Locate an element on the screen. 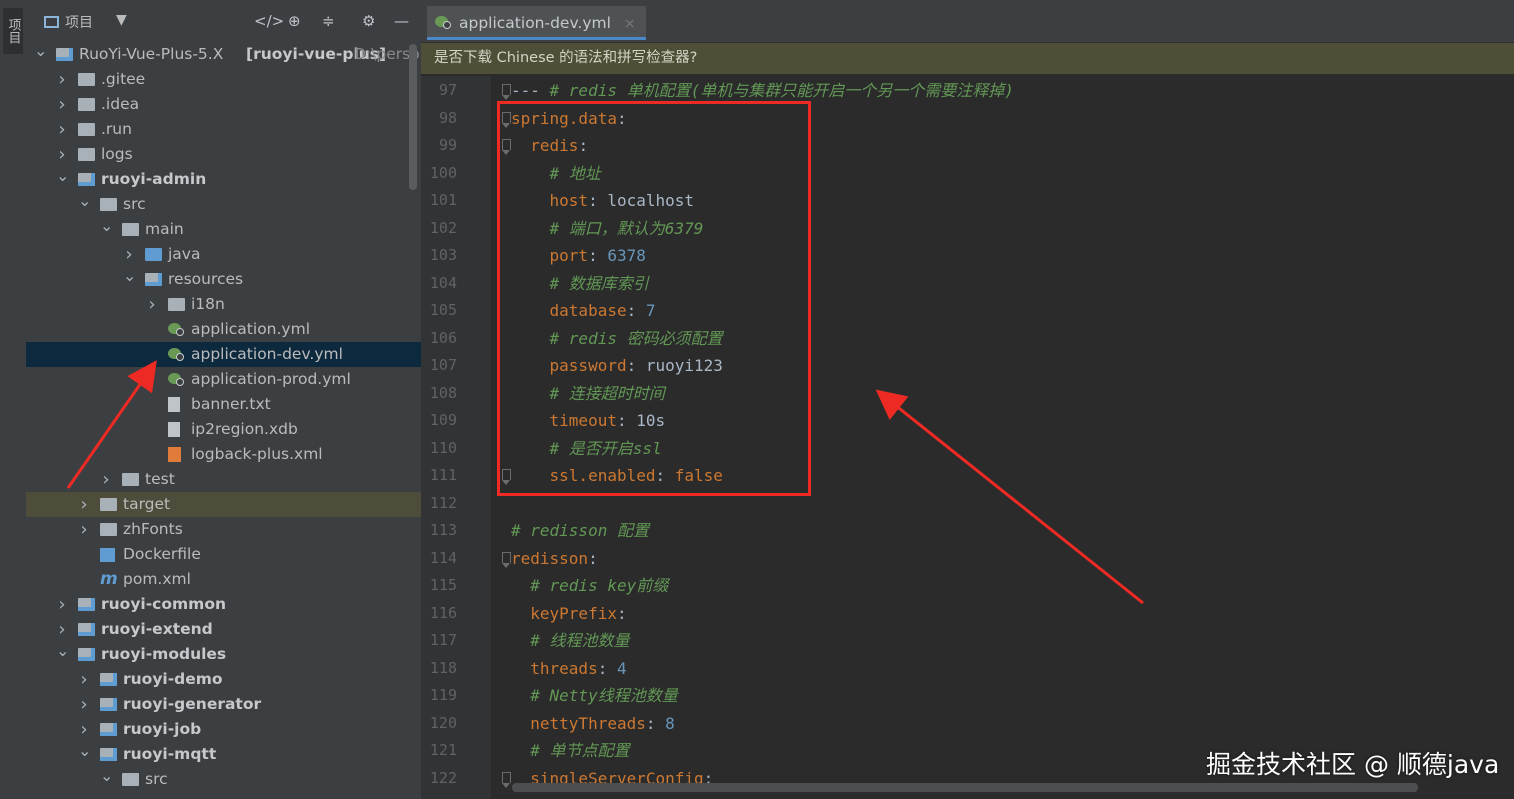 This screenshot has width=1514, height=799. watermark: 掘金技术社区 @ 顺德java is located at coordinates (1353, 764).